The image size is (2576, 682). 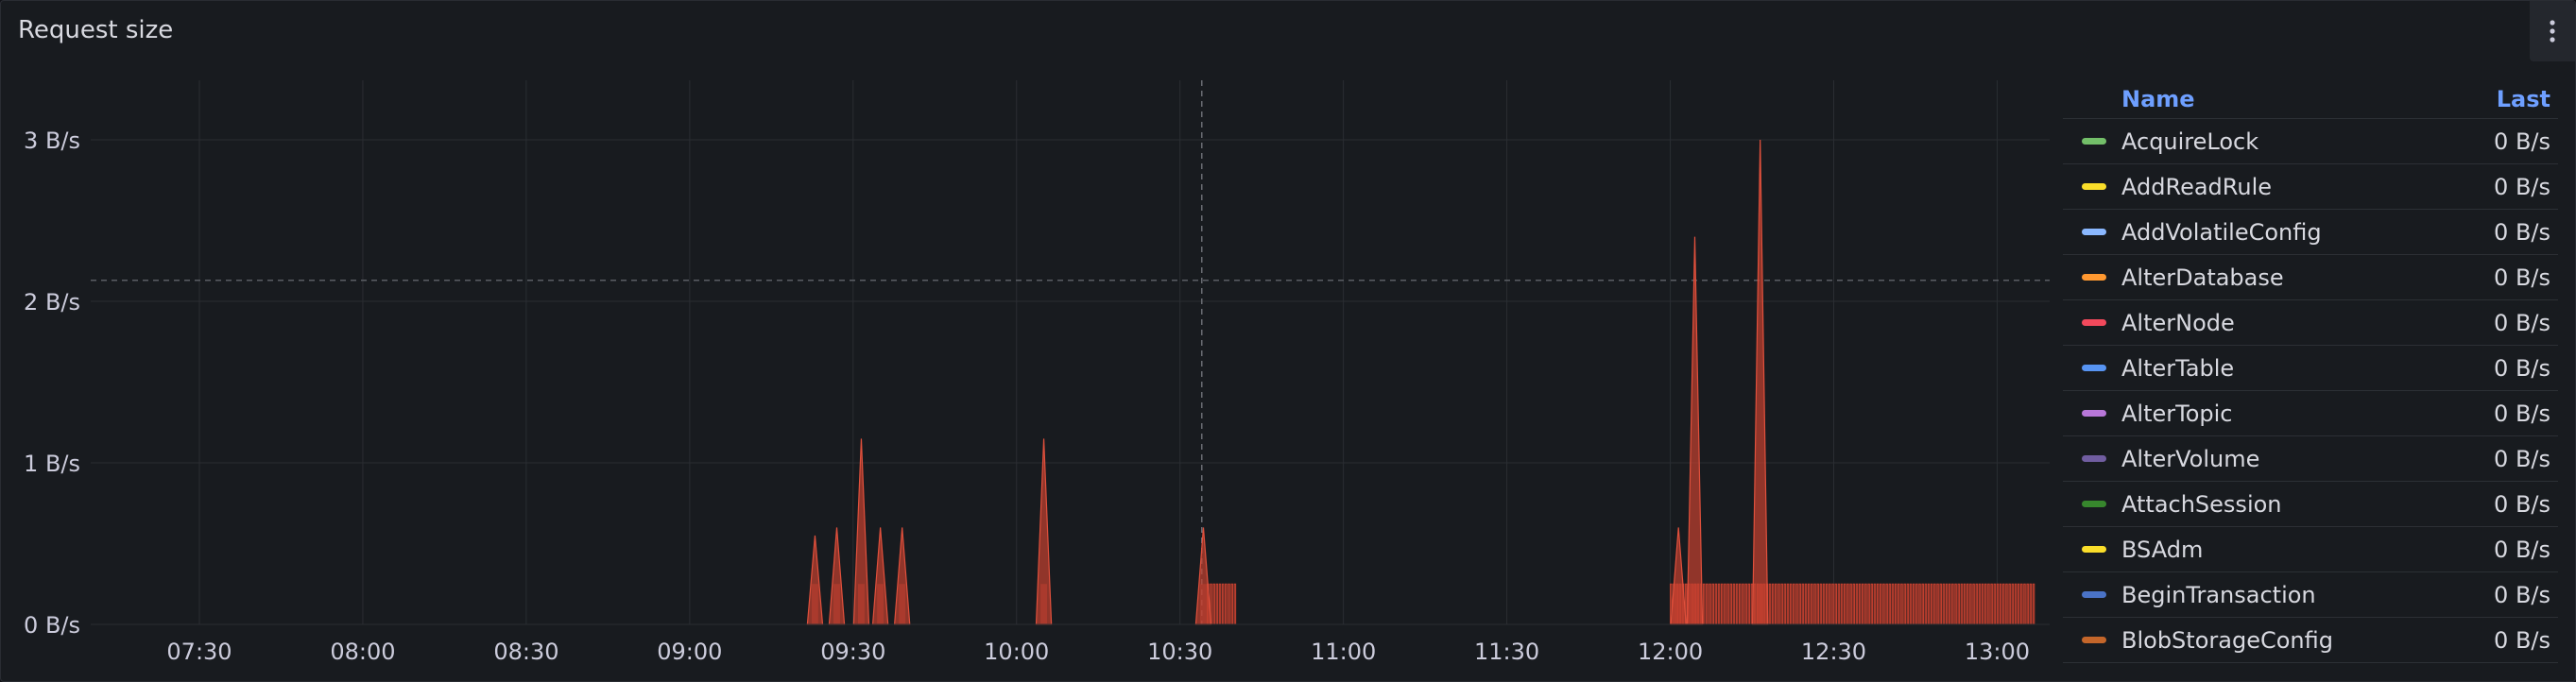 What do you see at coordinates (2309, 99) in the screenshot?
I see `legend-header-name: Name` at bounding box center [2309, 99].